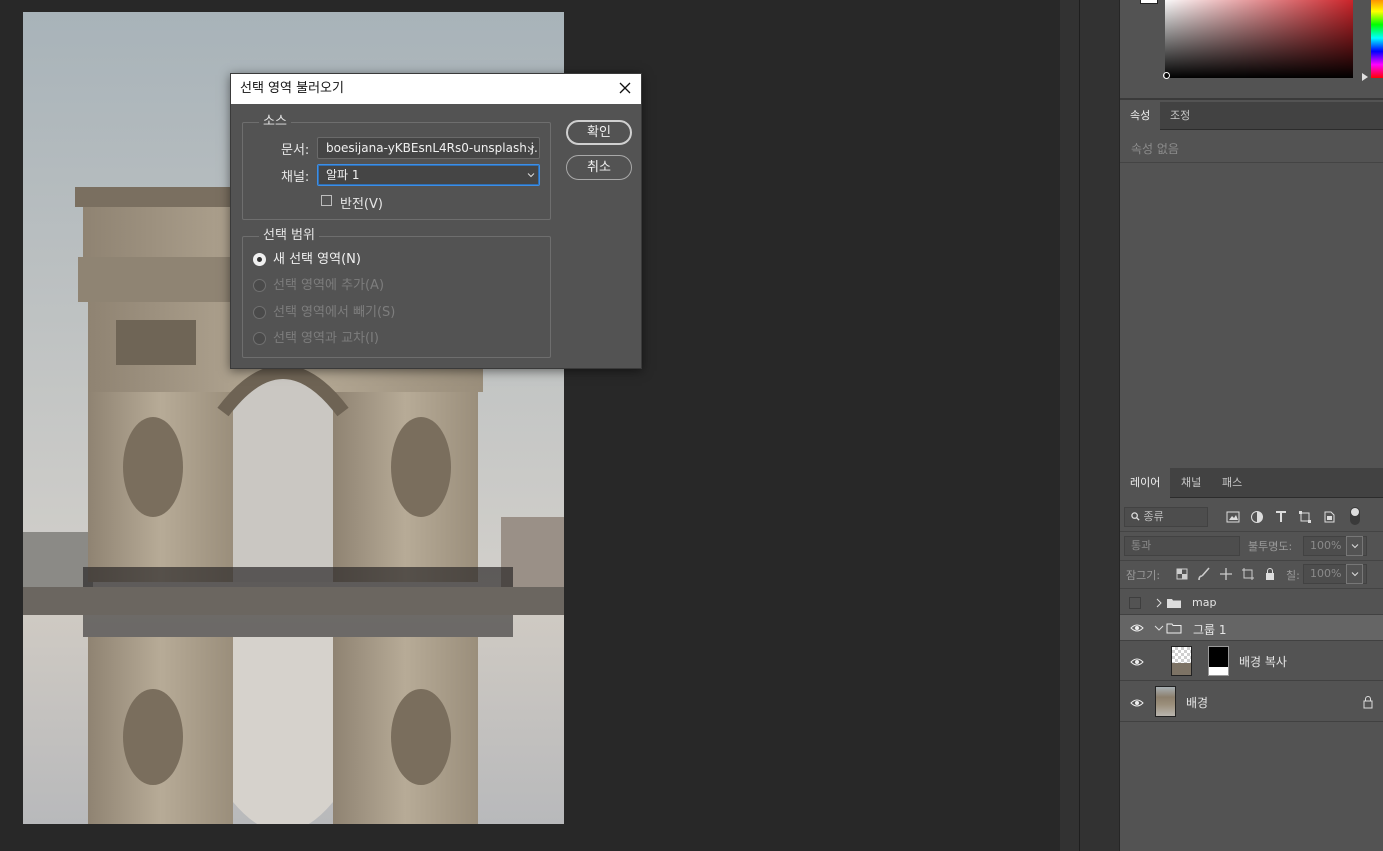  Describe the element at coordinates (1204, 602) in the screenshot. I see `layer-name: map` at that location.